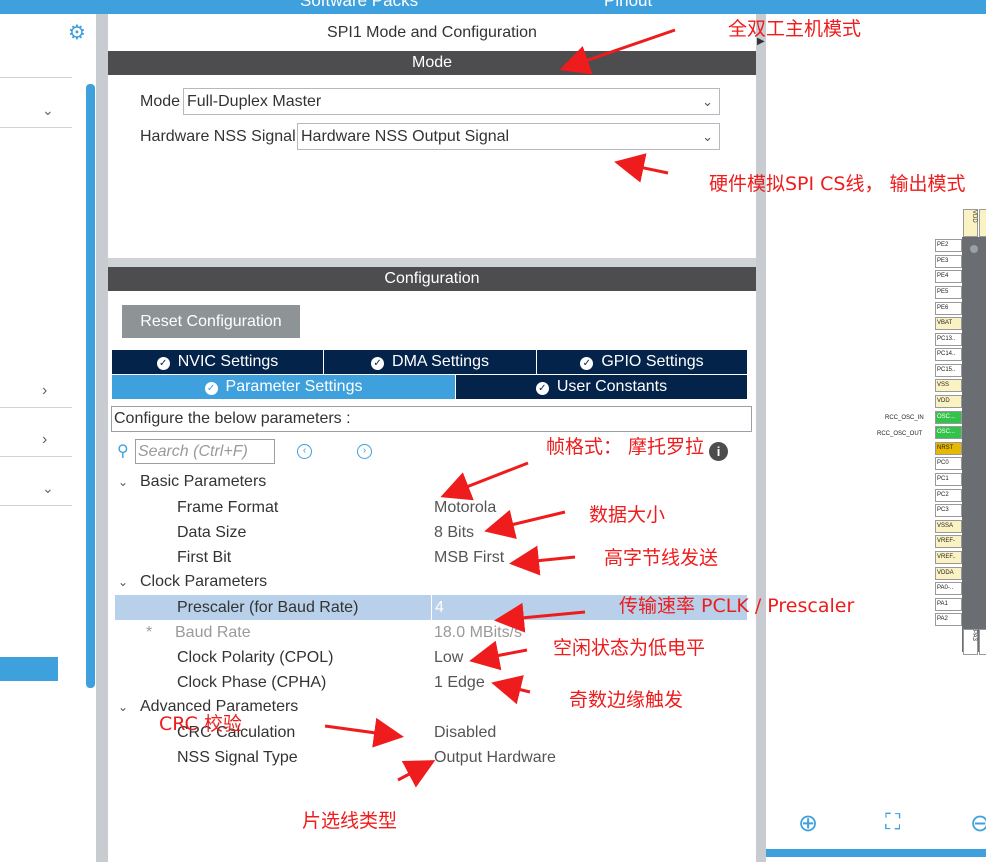 This screenshot has width=986, height=862. What do you see at coordinates (626, 700) in the screenshot?
I see `annotation-text: 奇数边缘触发` at bounding box center [626, 700].